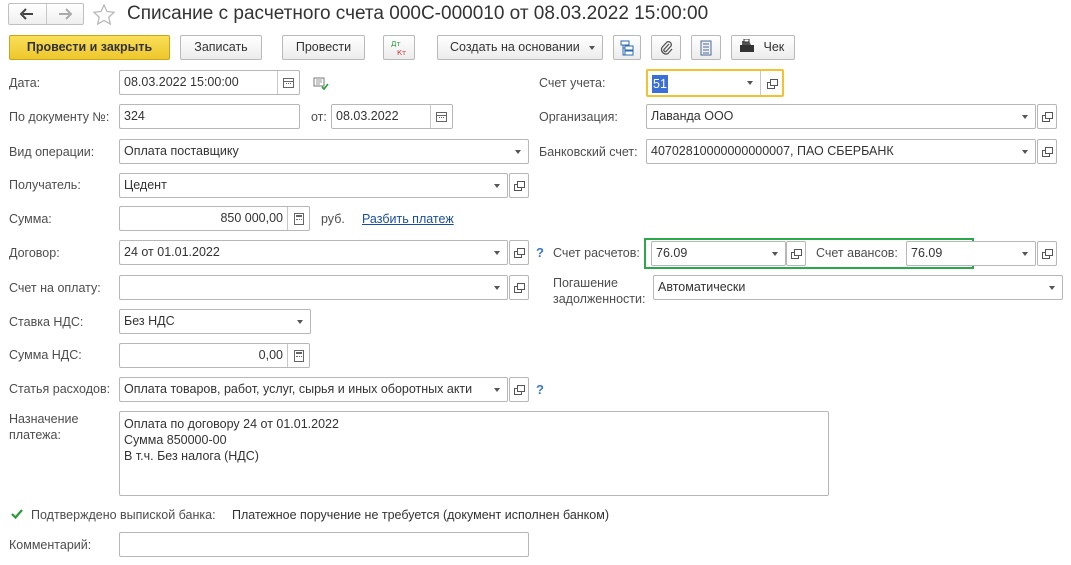 This screenshot has height=565, width=1071. Describe the element at coordinates (540, 252) in the screenshot. I see `contract-help-icon: ?` at that location.